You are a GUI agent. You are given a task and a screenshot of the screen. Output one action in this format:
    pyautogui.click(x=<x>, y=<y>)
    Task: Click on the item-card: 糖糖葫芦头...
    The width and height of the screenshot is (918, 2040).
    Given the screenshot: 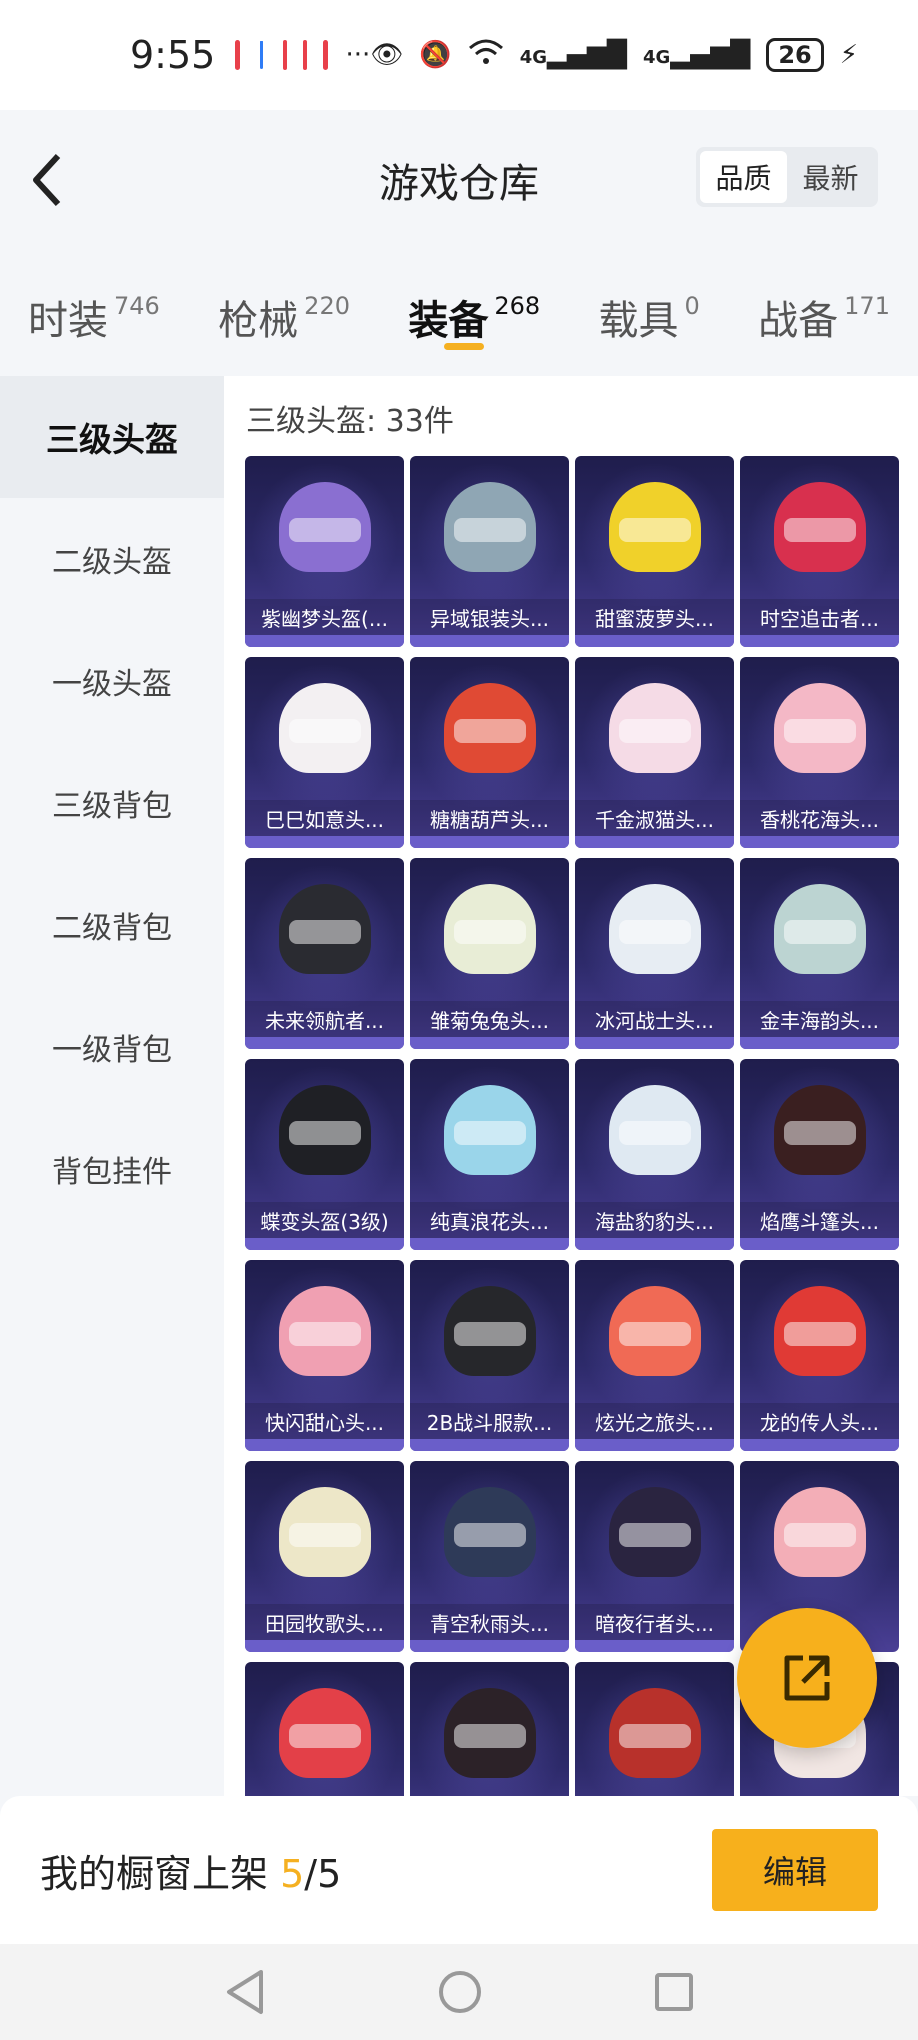 What is the action you would take?
    pyautogui.click(x=489, y=752)
    